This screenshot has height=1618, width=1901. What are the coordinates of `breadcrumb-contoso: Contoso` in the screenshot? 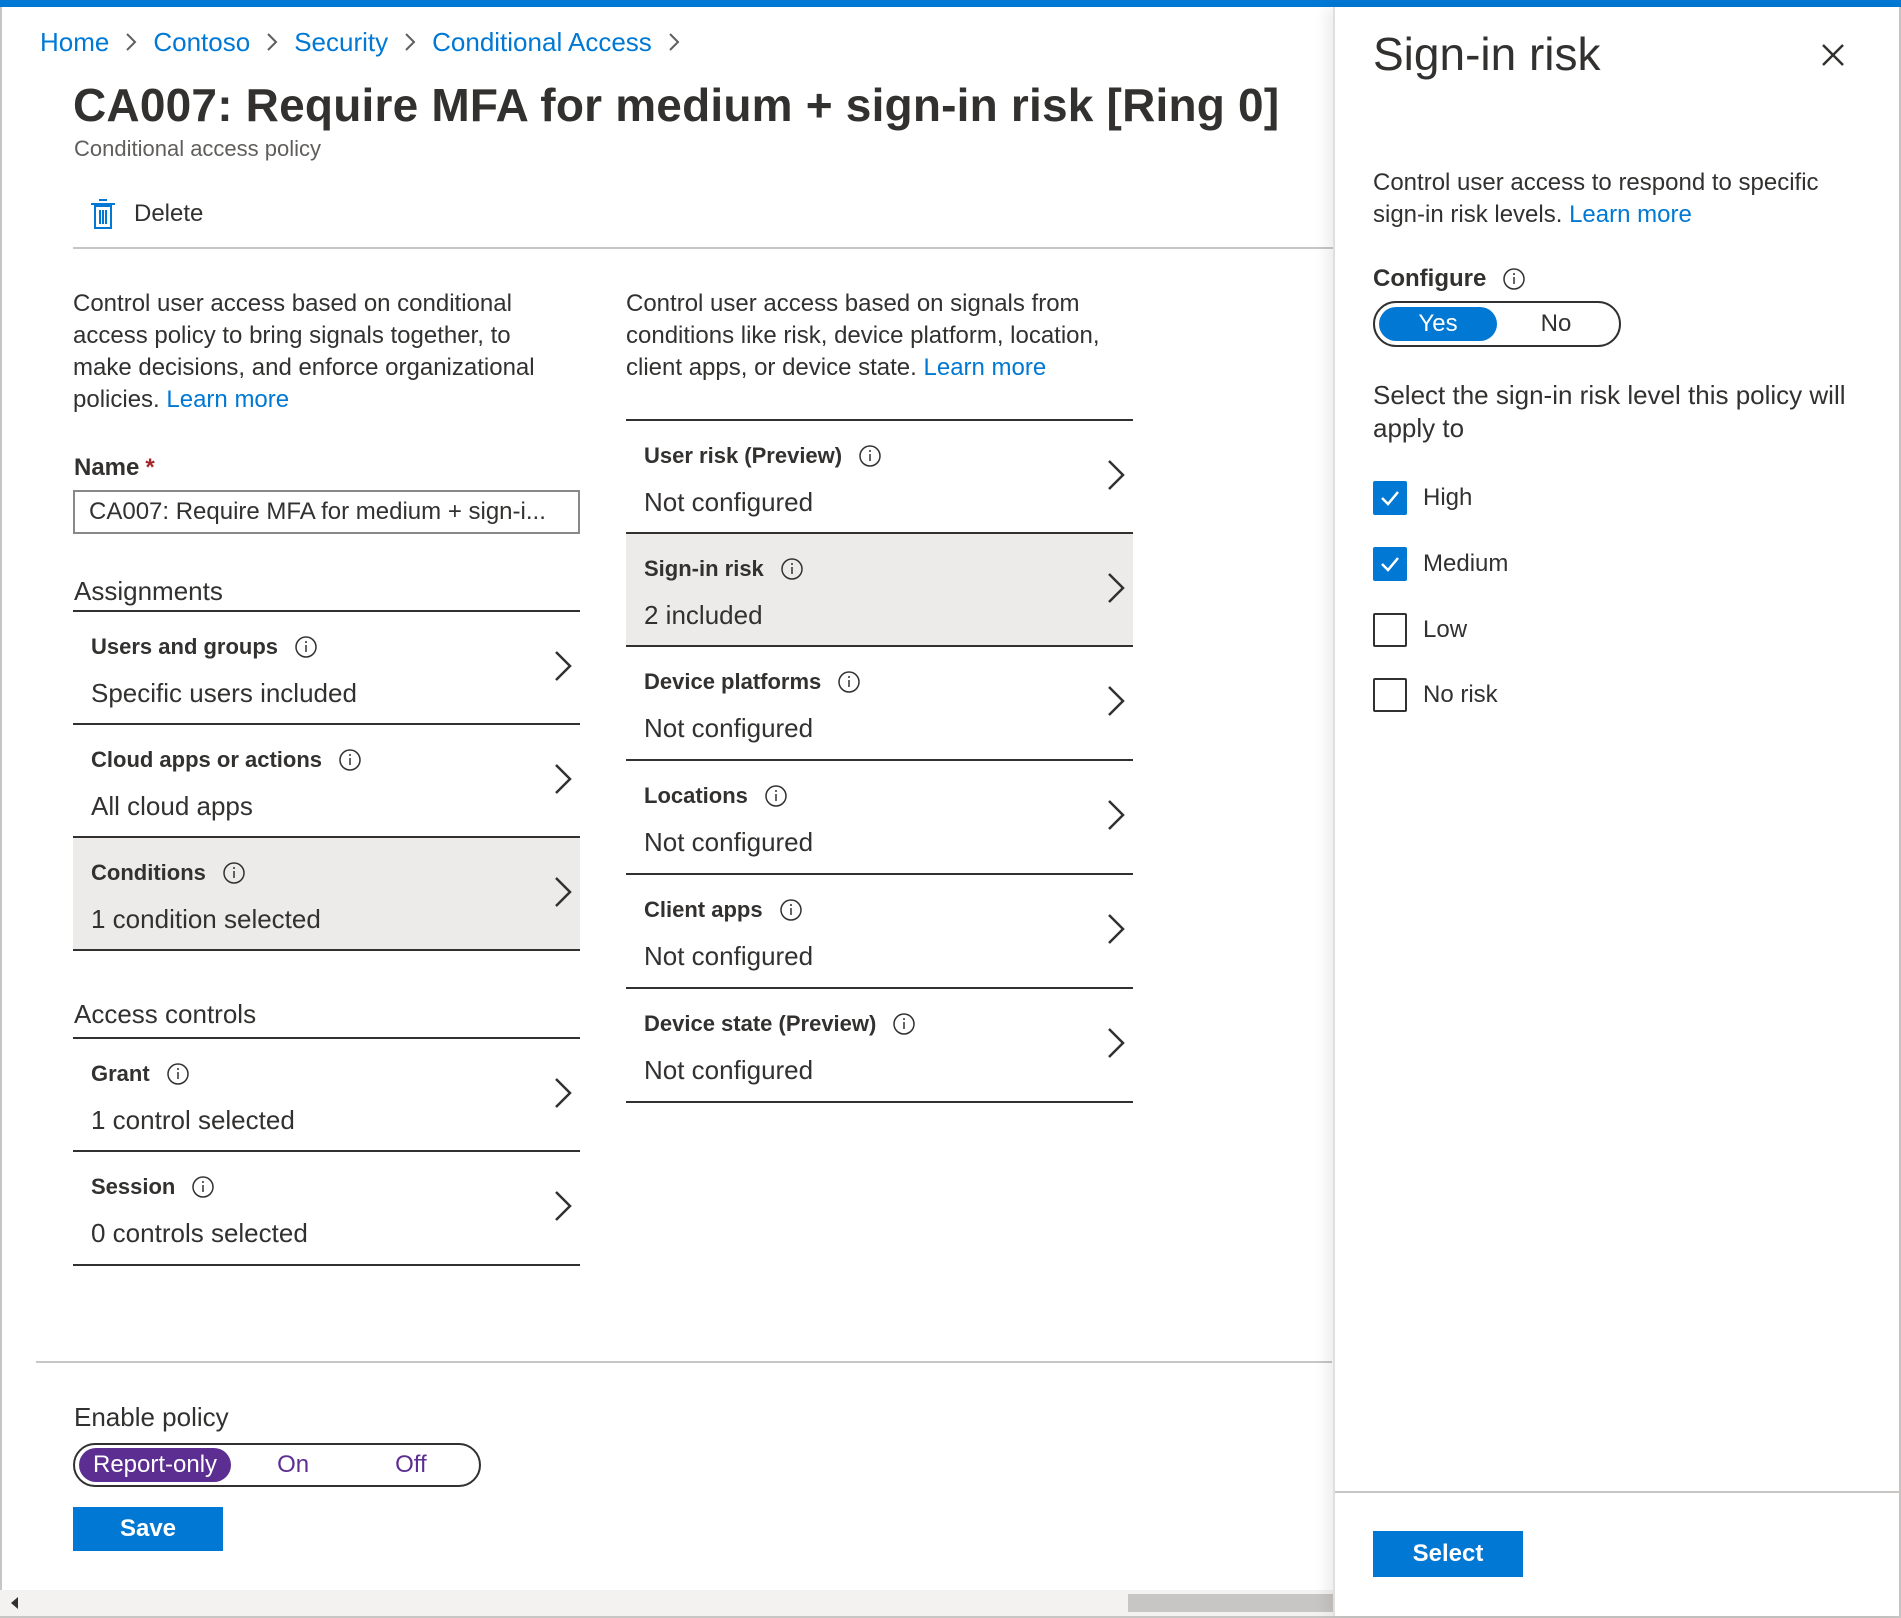 It's located at (201, 42).